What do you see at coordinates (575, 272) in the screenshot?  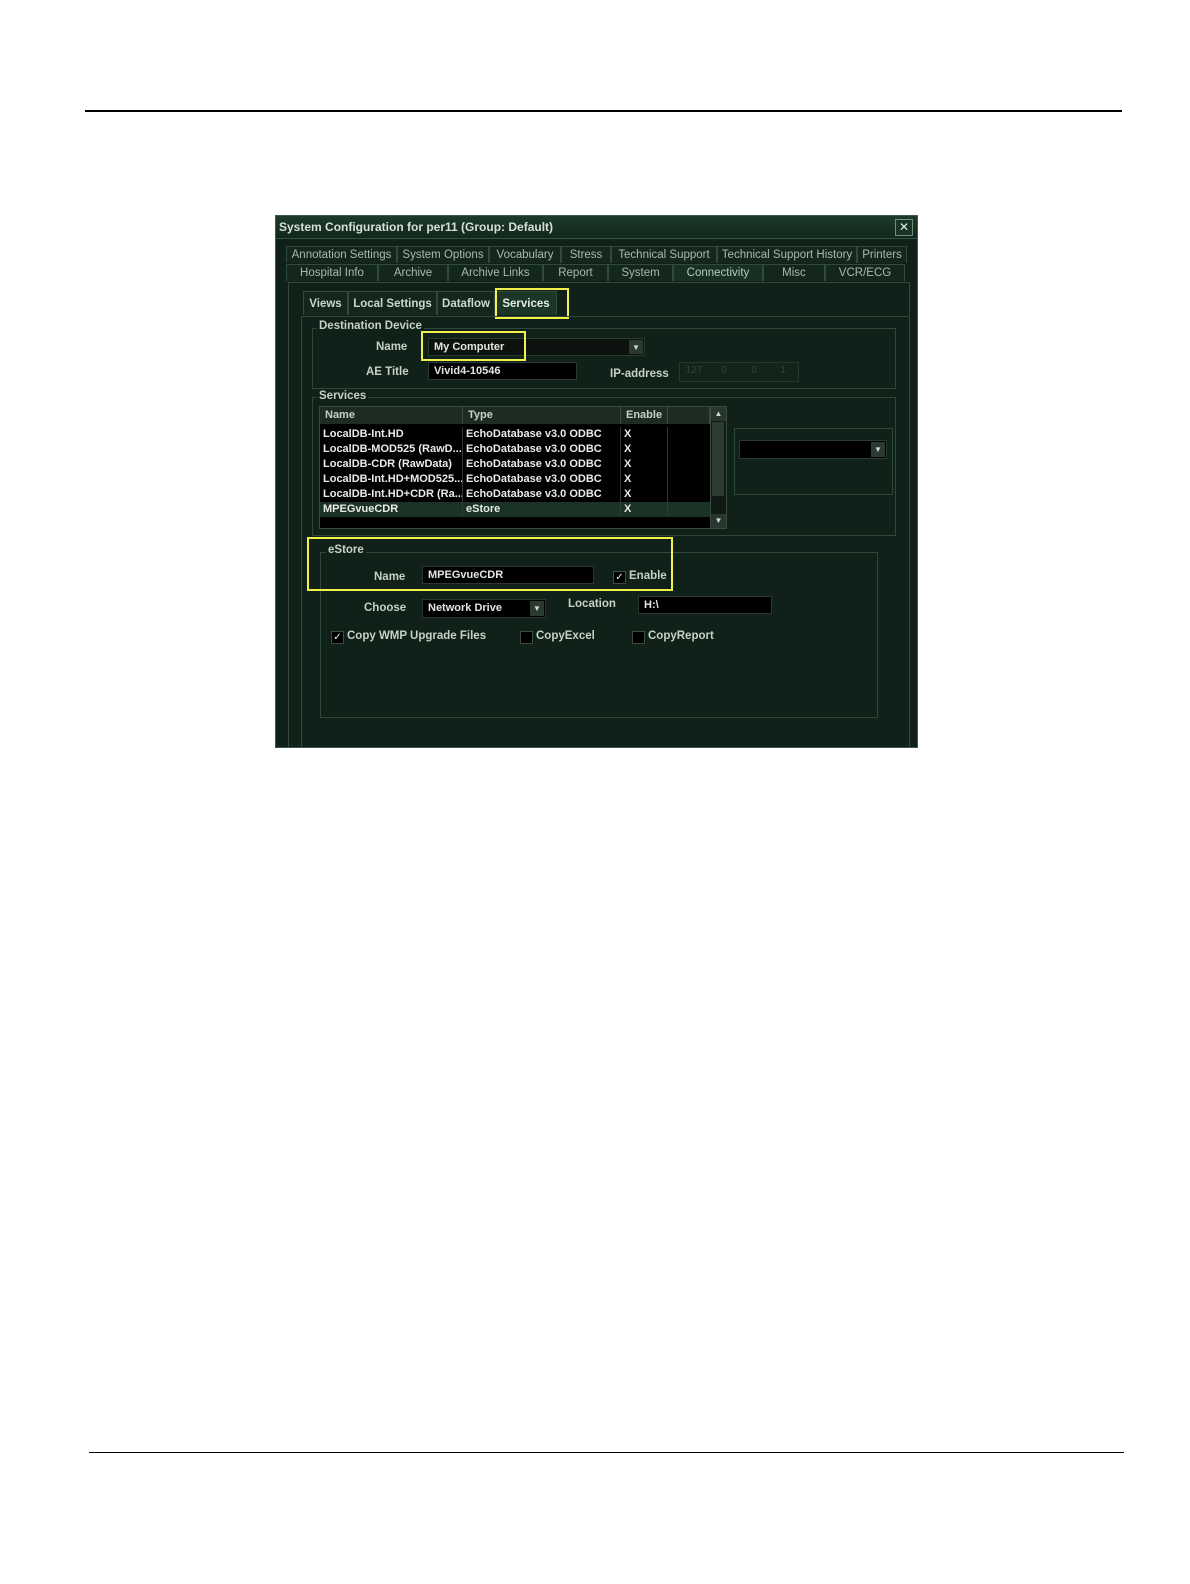 I see `tab-report: Report` at bounding box center [575, 272].